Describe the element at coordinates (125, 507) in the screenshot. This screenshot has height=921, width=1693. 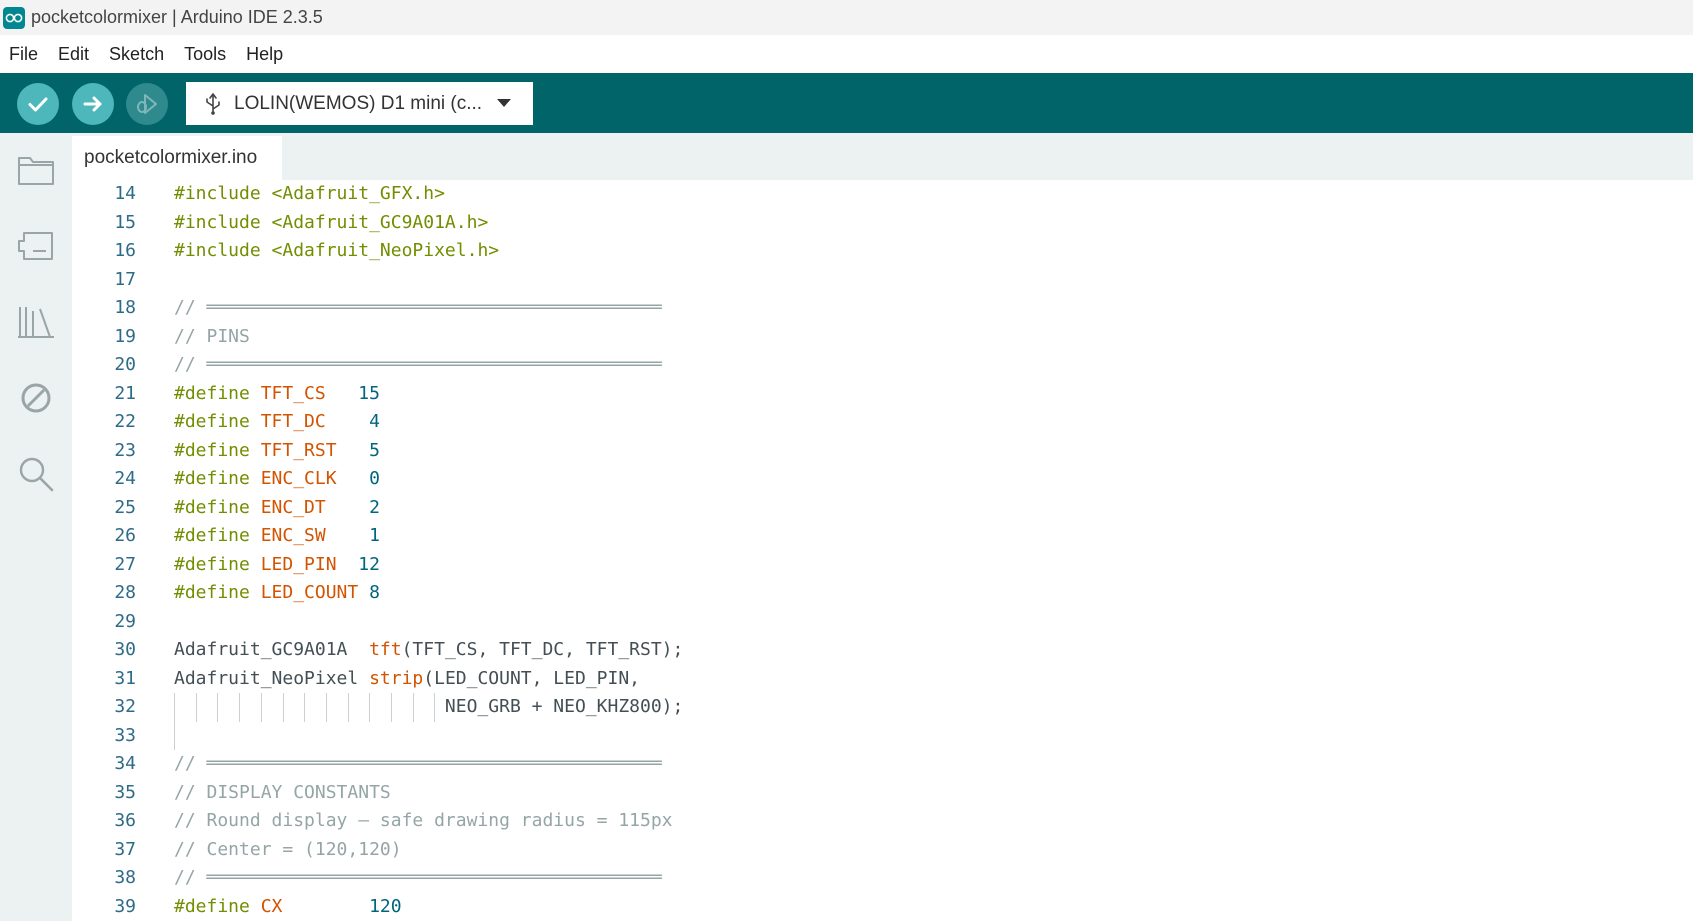
I see `line-number: 25` at that location.